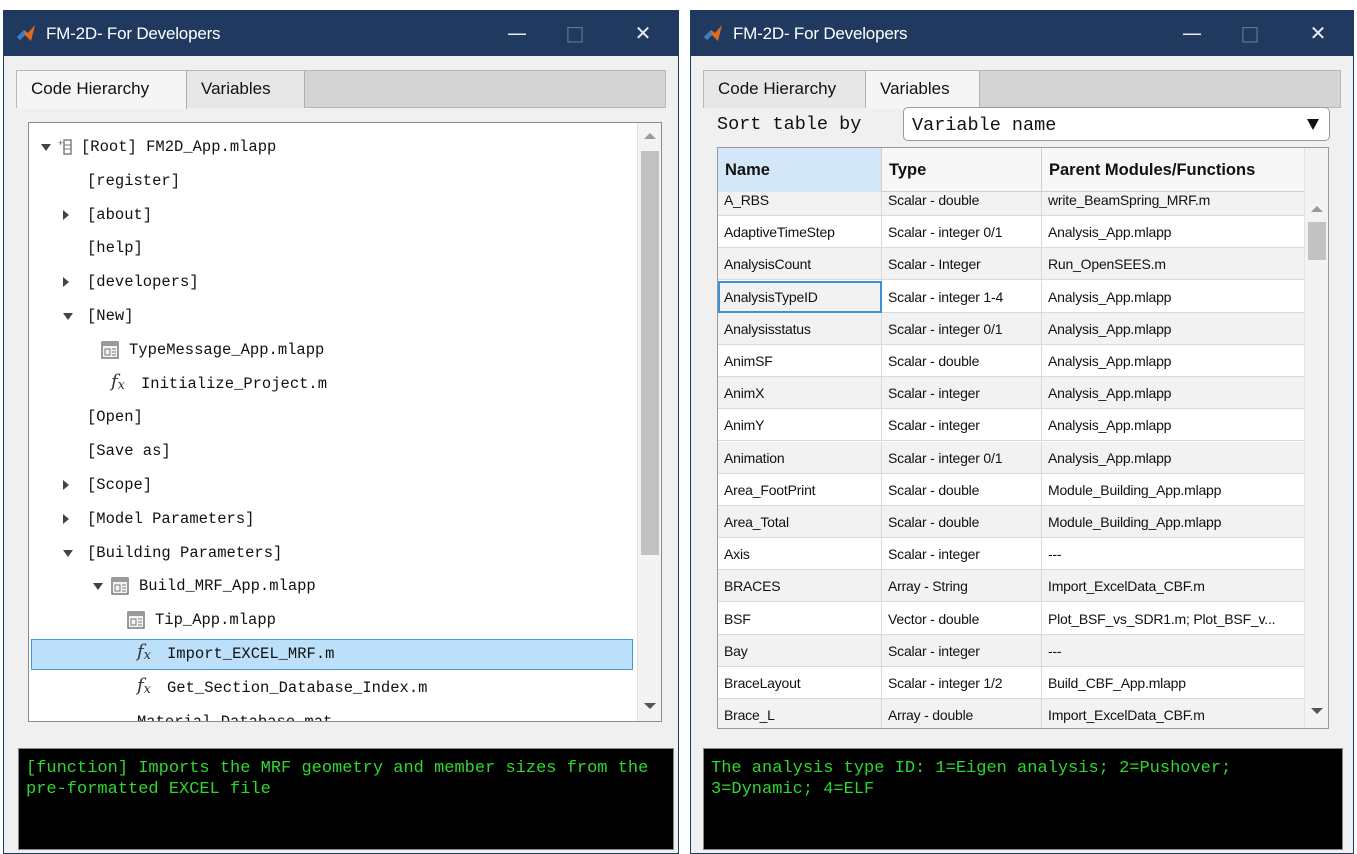 The image size is (1357, 854). What do you see at coordinates (333, 553) in the screenshot?
I see `tree-node: [Building Parameters]` at bounding box center [333, 553].